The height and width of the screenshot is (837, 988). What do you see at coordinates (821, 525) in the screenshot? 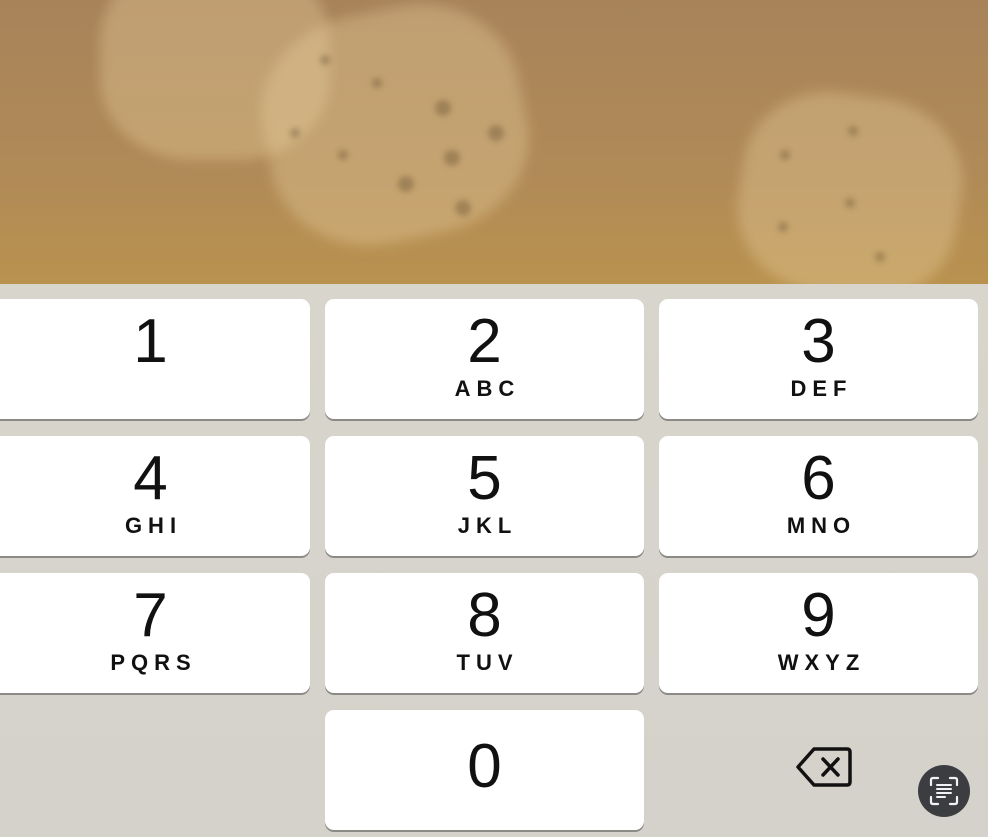
I see `key-letters: MNO` at bounding box center [821, 525].